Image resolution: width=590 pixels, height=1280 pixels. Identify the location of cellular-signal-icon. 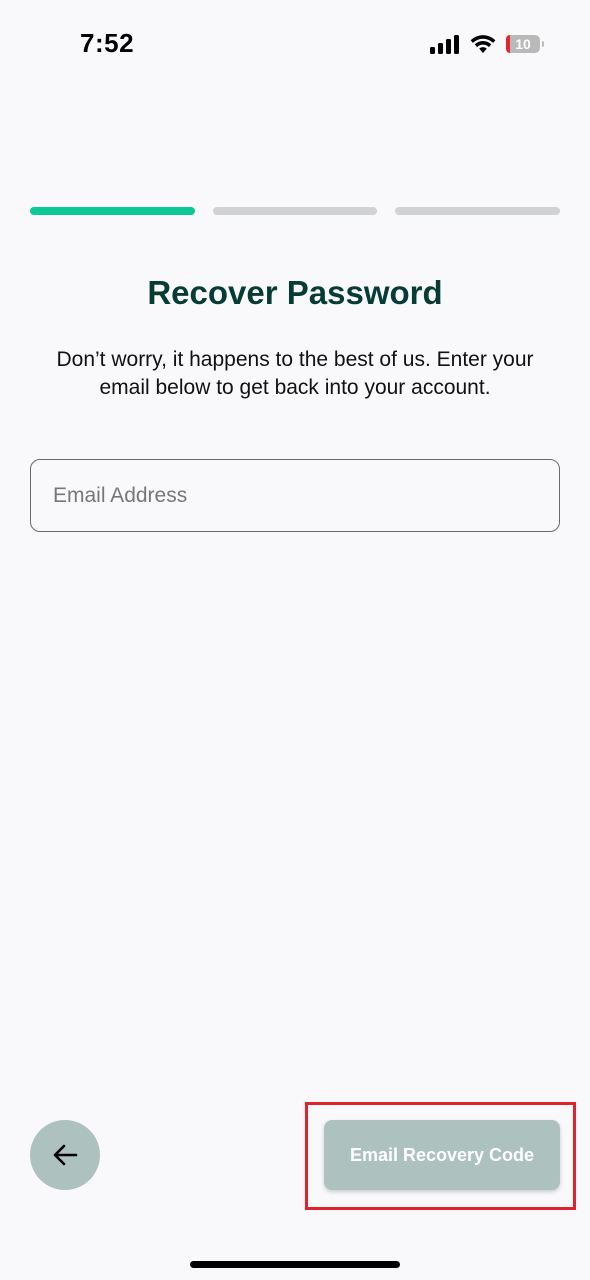
(445, 44).